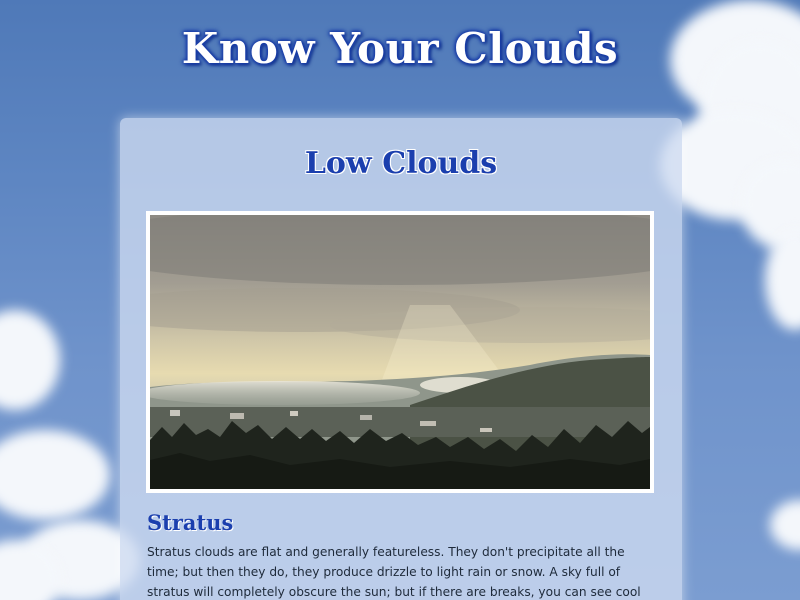  What do you see at coordinates (190, 522) in the screenshot?
I see `cloud-type-heading: Stratus` at bounding box center [190, 522].